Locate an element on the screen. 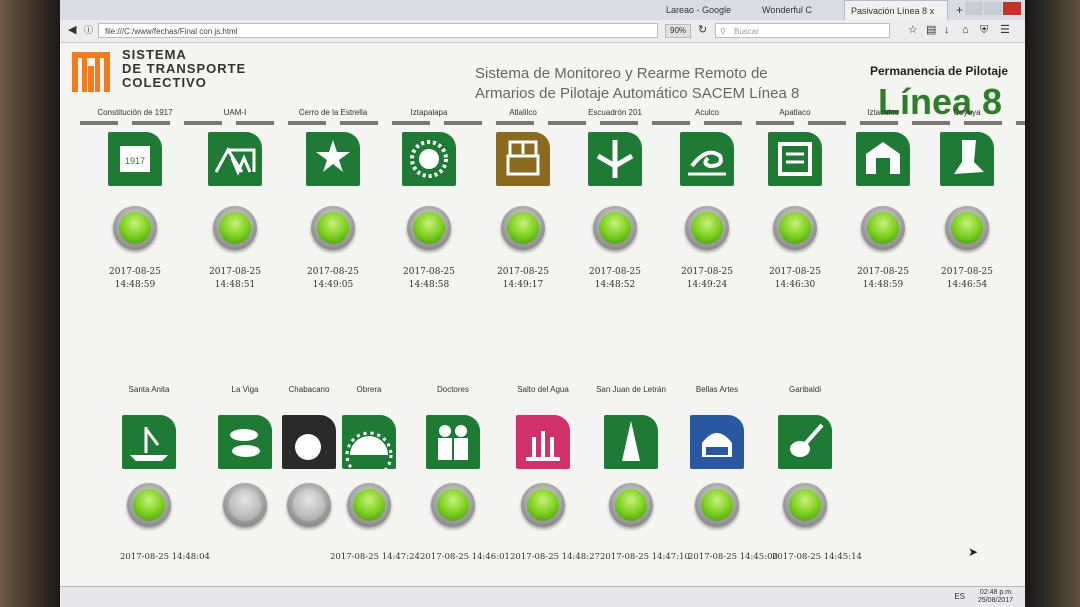 The height and width of the screenshot is (607, 1080). shield-icon: ⛨ is located at coordinates (984, 30).